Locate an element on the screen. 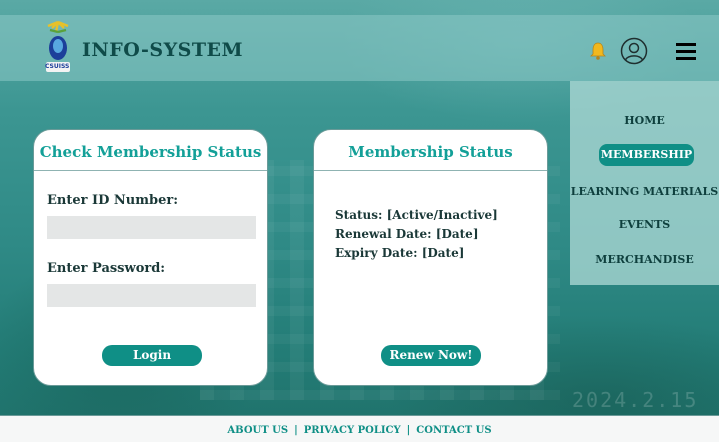 The image size is (719, 442). background-date-stamp: 2024.2.15 is located at coordinates (635, 400).